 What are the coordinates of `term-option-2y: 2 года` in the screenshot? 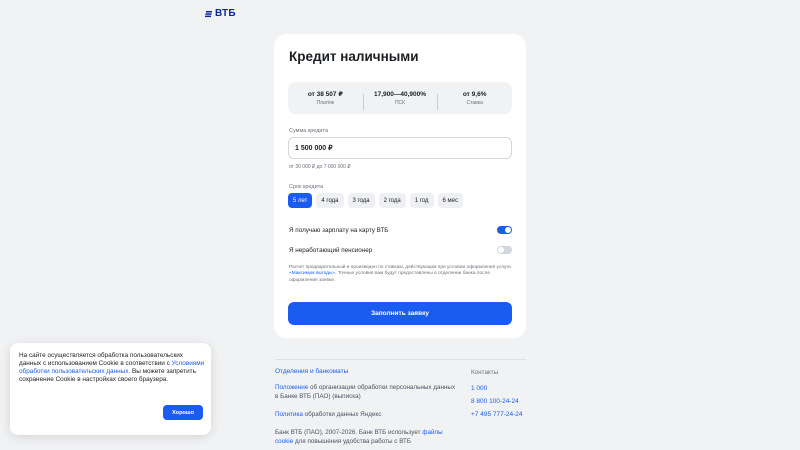 It's located at (392, 200).